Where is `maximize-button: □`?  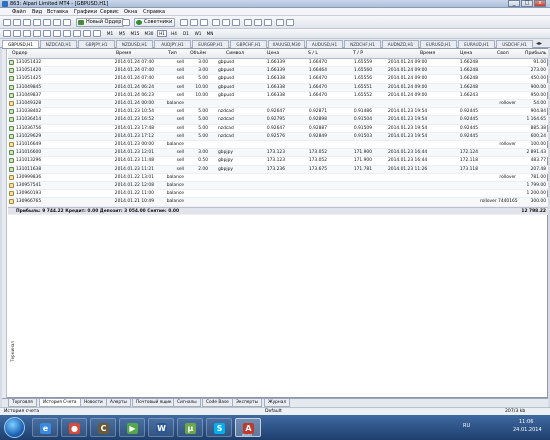 maximize-button: □ is located at coordinates (527, 3).